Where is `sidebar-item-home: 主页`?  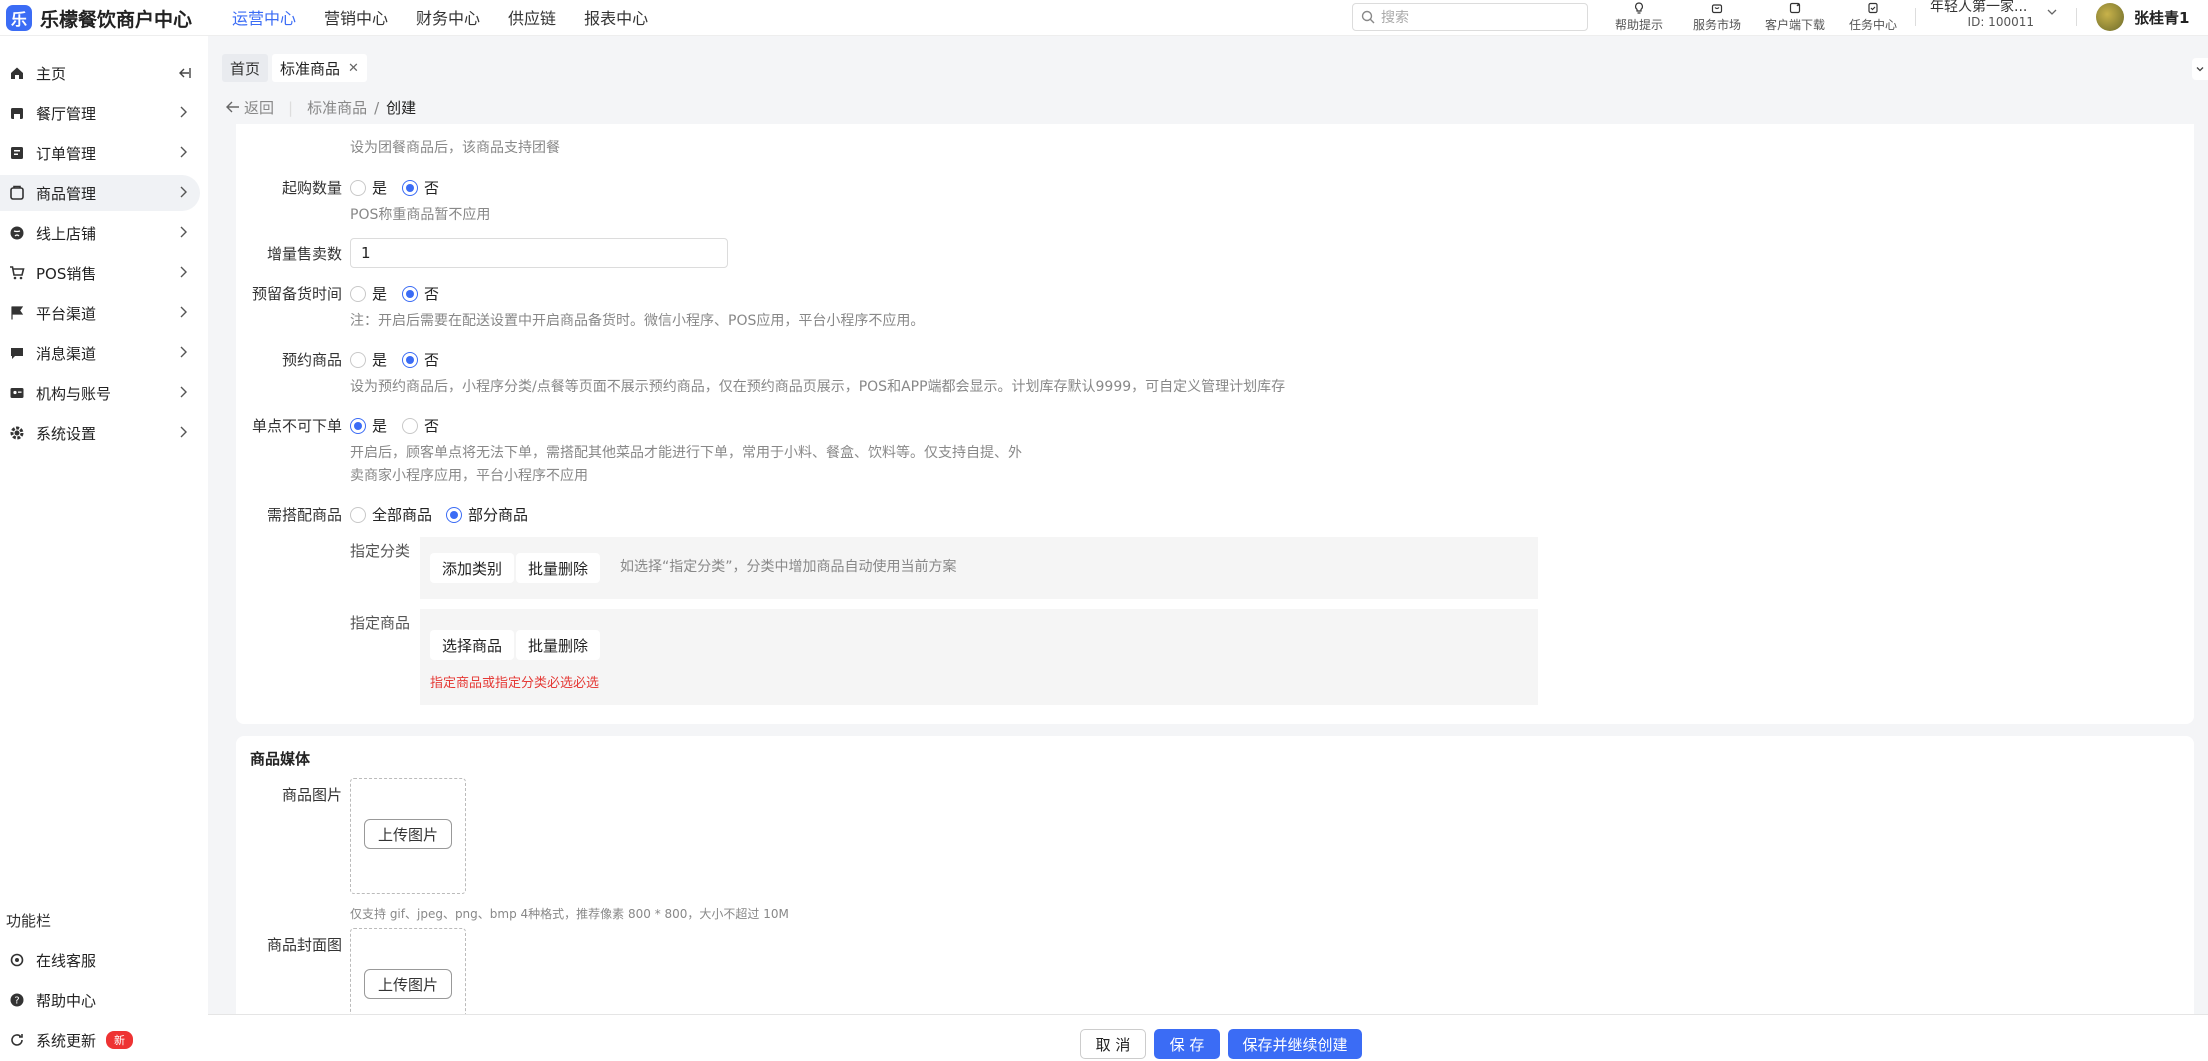
sidebar-item-home: 主页 is located at coordinates (100, 73).